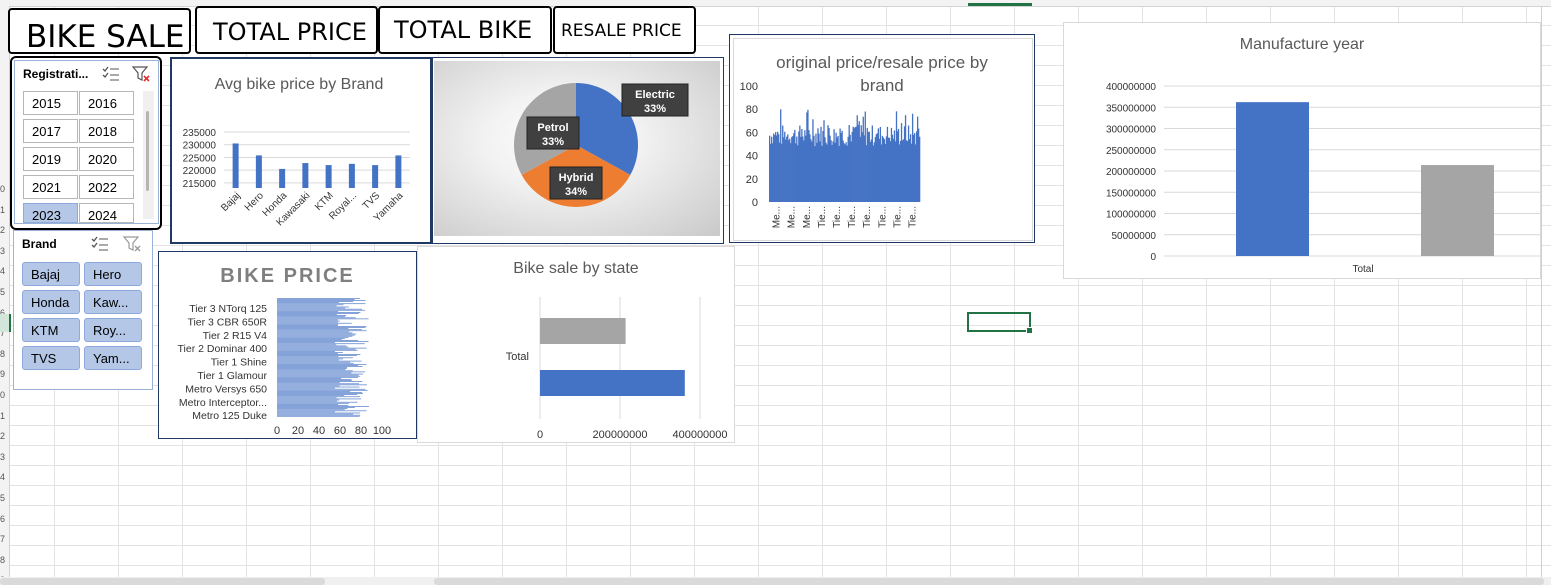 The width and height of the screenshot is (1551, 585). What do you see at coordinates (624, 30) in the screenshot?
I see `kpi-resale-price: RESALE PRICE` at bounding box center [624, 30].